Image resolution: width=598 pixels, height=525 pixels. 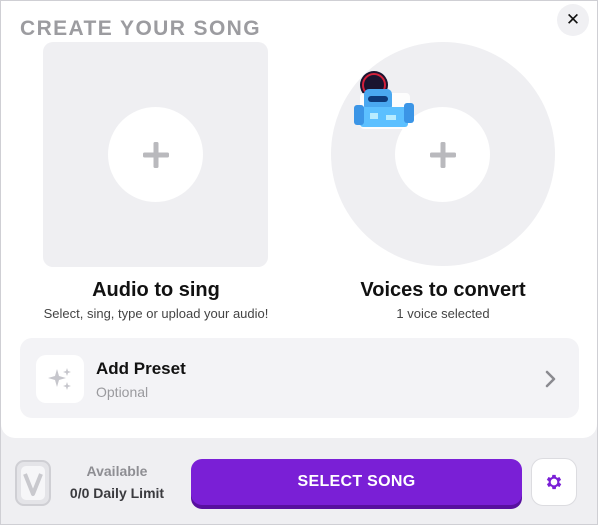 I want to click on available-label: Available, so click(x=117, y=471).